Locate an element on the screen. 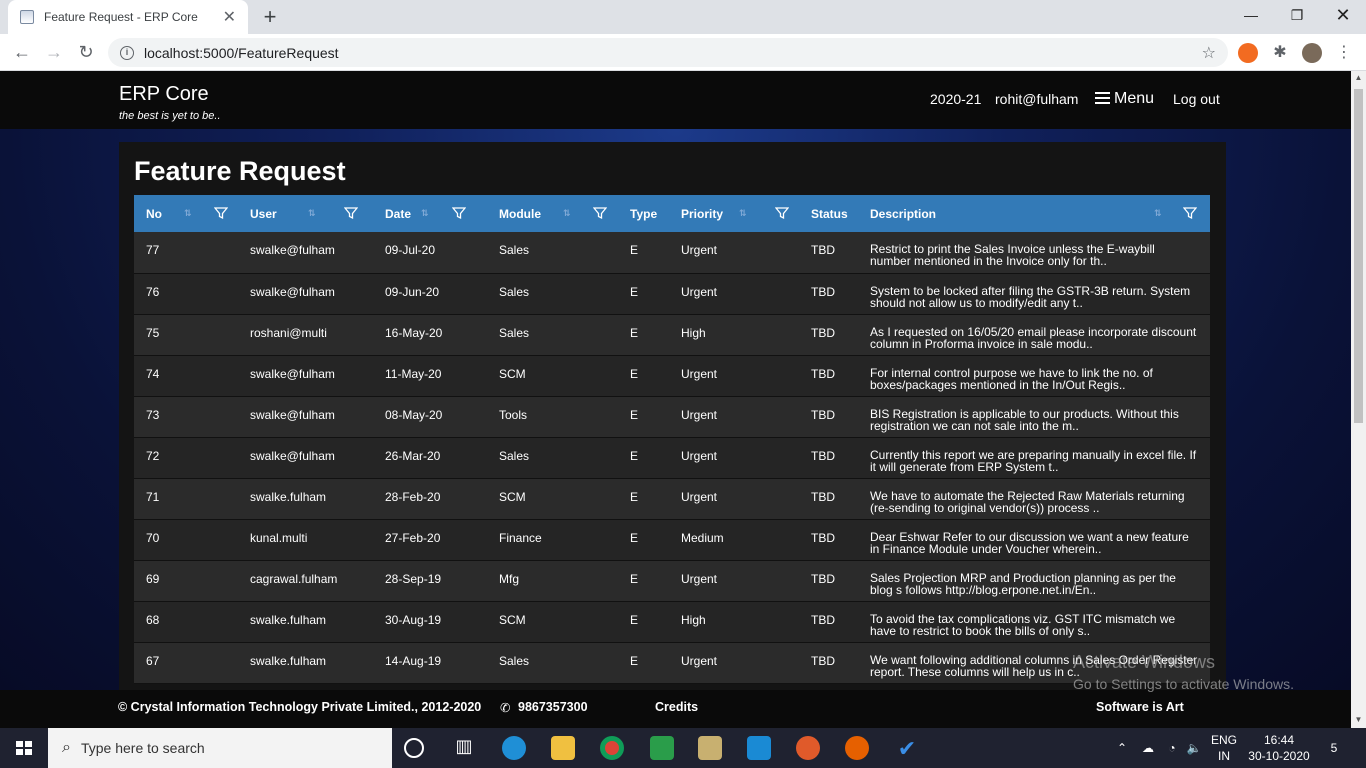  brand-title: ERP Core is located at coordinates (164, 94).